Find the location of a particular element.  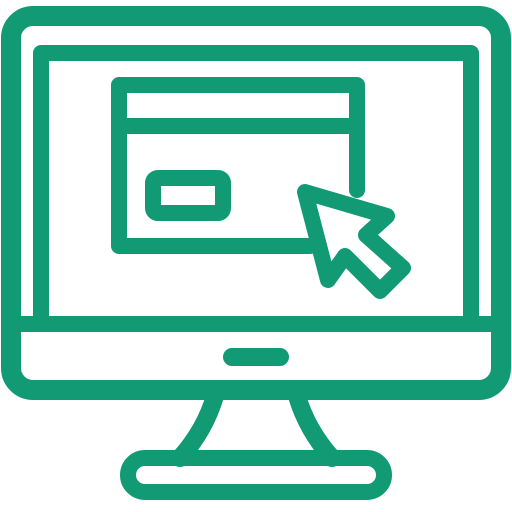

cursor-arrow-icon is located at coordinates (354, 241).